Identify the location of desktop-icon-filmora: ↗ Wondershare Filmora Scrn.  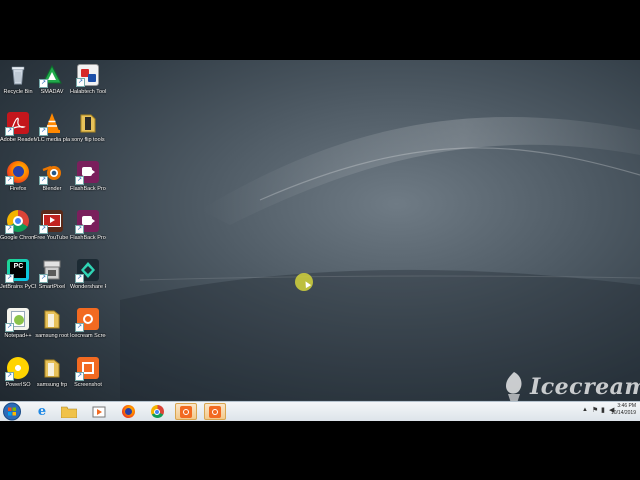
(88, 274).